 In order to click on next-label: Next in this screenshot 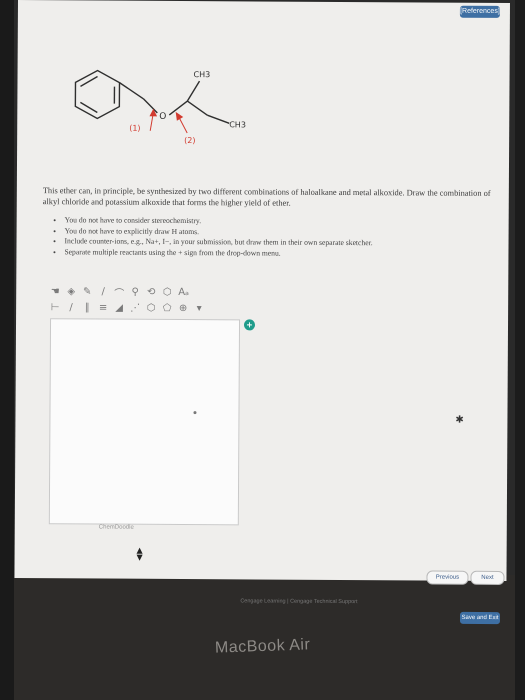, I will do `click(487, 577)`.